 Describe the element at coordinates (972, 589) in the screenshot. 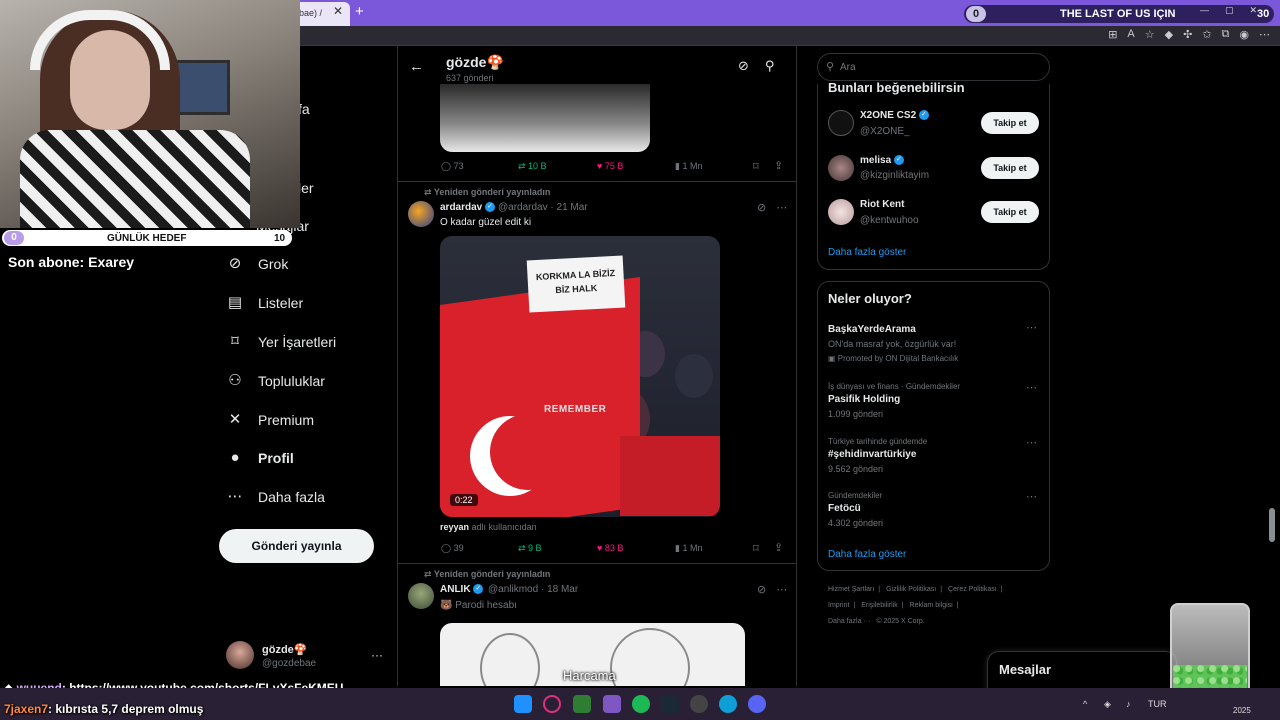

I see `footer-link: Çerez Politikası` at that location.